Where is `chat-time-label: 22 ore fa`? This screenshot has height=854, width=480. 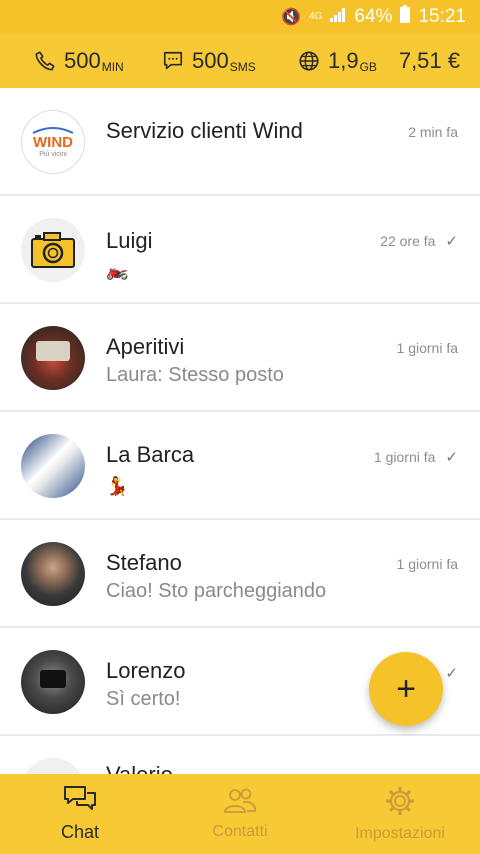
chat-time-label: 22 ore fa is located at coordinates (408, 241).